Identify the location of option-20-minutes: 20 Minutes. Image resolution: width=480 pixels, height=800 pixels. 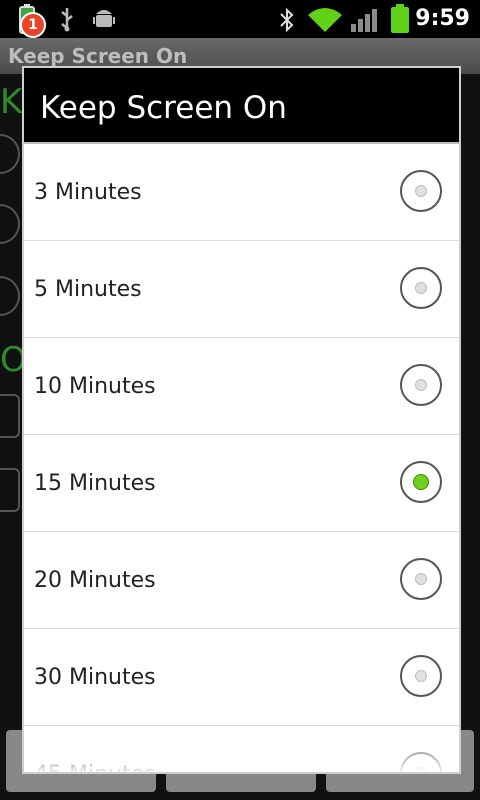
(241, 580).